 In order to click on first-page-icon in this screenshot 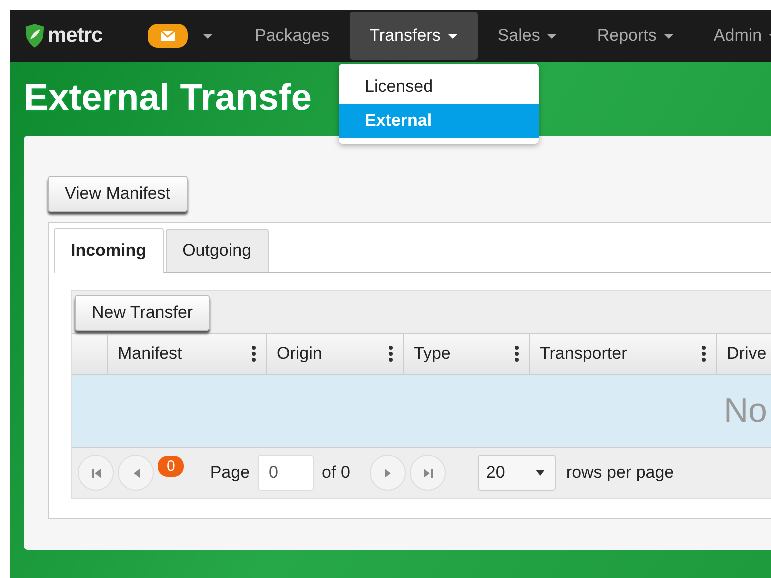, I will do `click(96, 473)`.